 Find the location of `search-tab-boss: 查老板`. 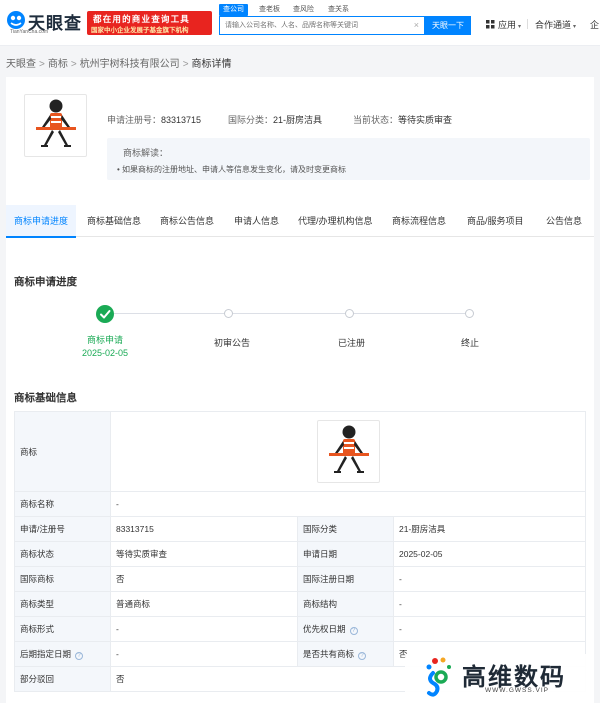

search-tab-boss: 查老板 is located at coordinates (269, 10).